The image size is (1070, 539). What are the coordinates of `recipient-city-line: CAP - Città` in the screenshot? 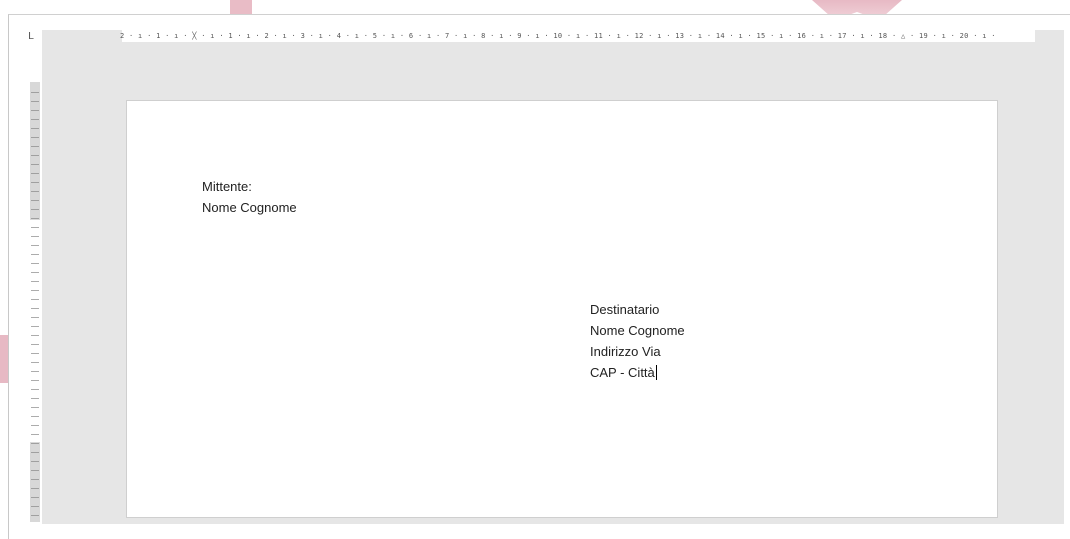 It's located at (623, 372).